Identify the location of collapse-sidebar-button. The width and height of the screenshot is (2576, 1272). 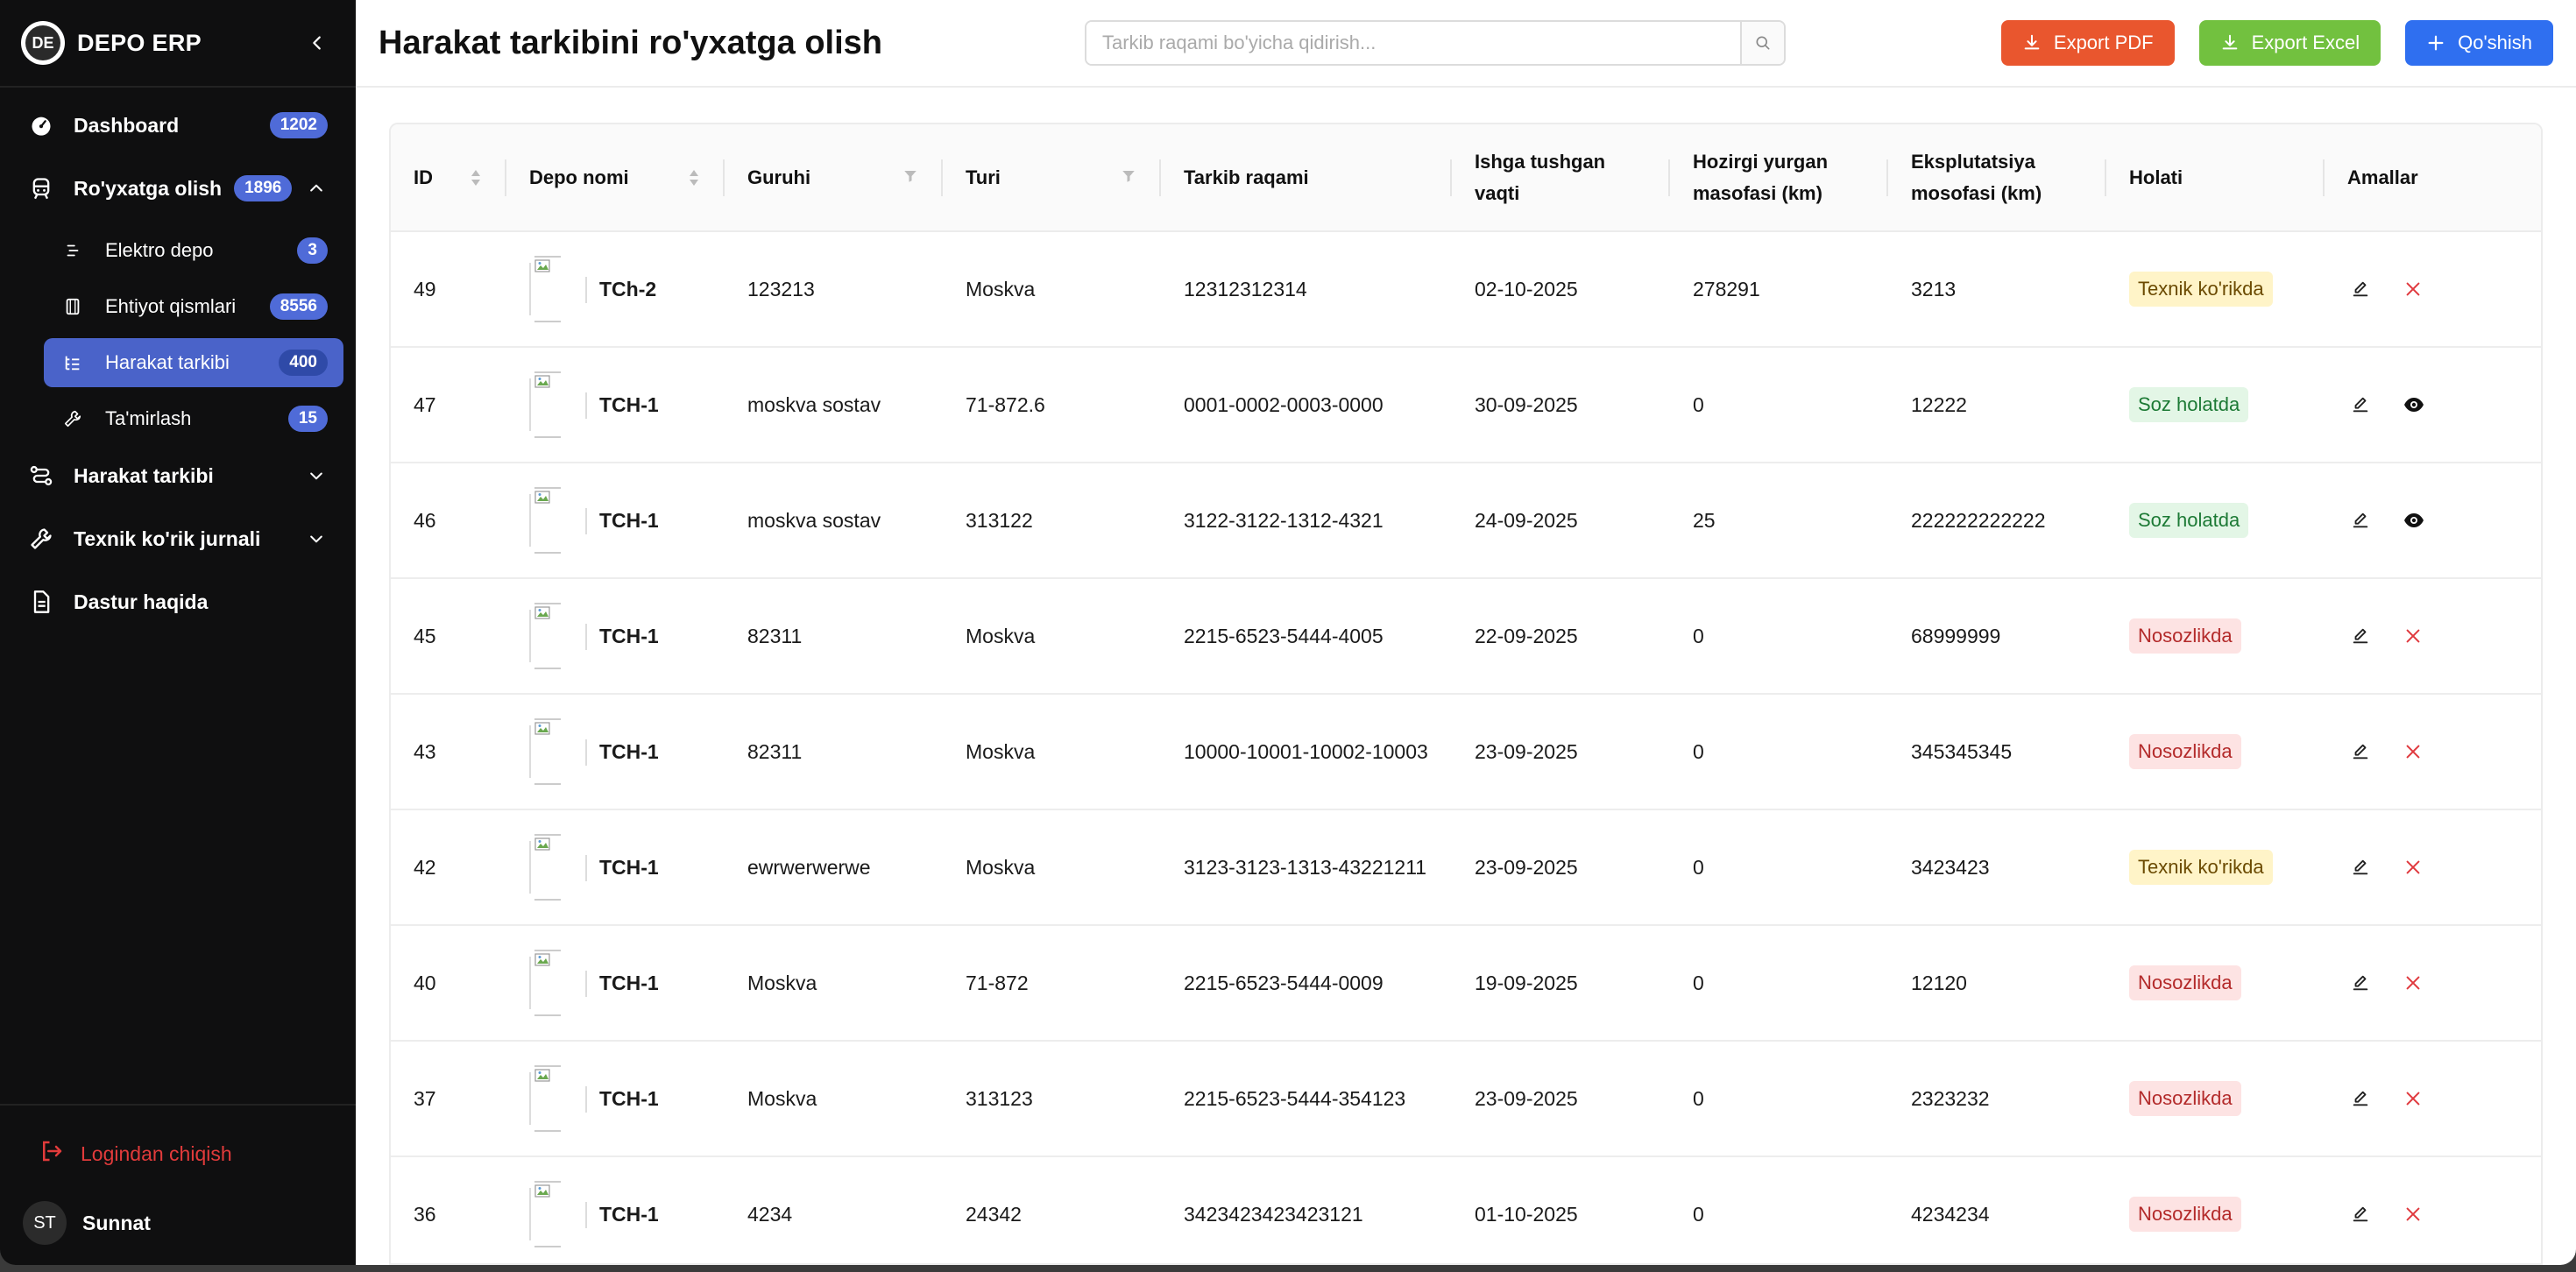
(317, 42).